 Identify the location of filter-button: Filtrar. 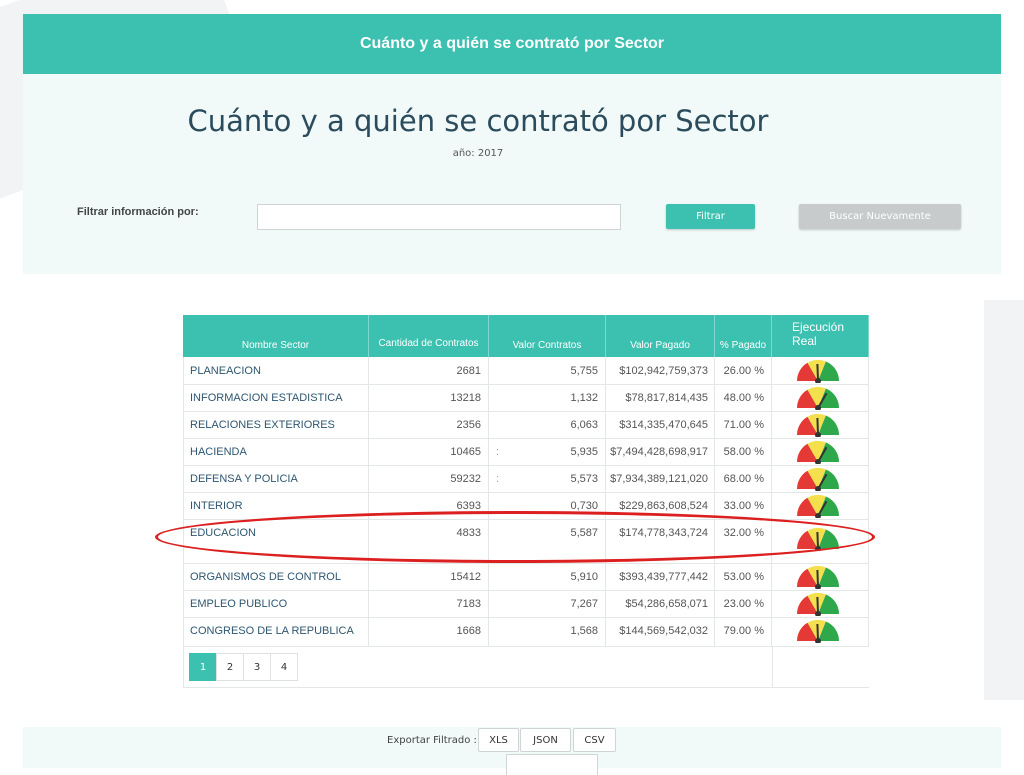
(710, 216).